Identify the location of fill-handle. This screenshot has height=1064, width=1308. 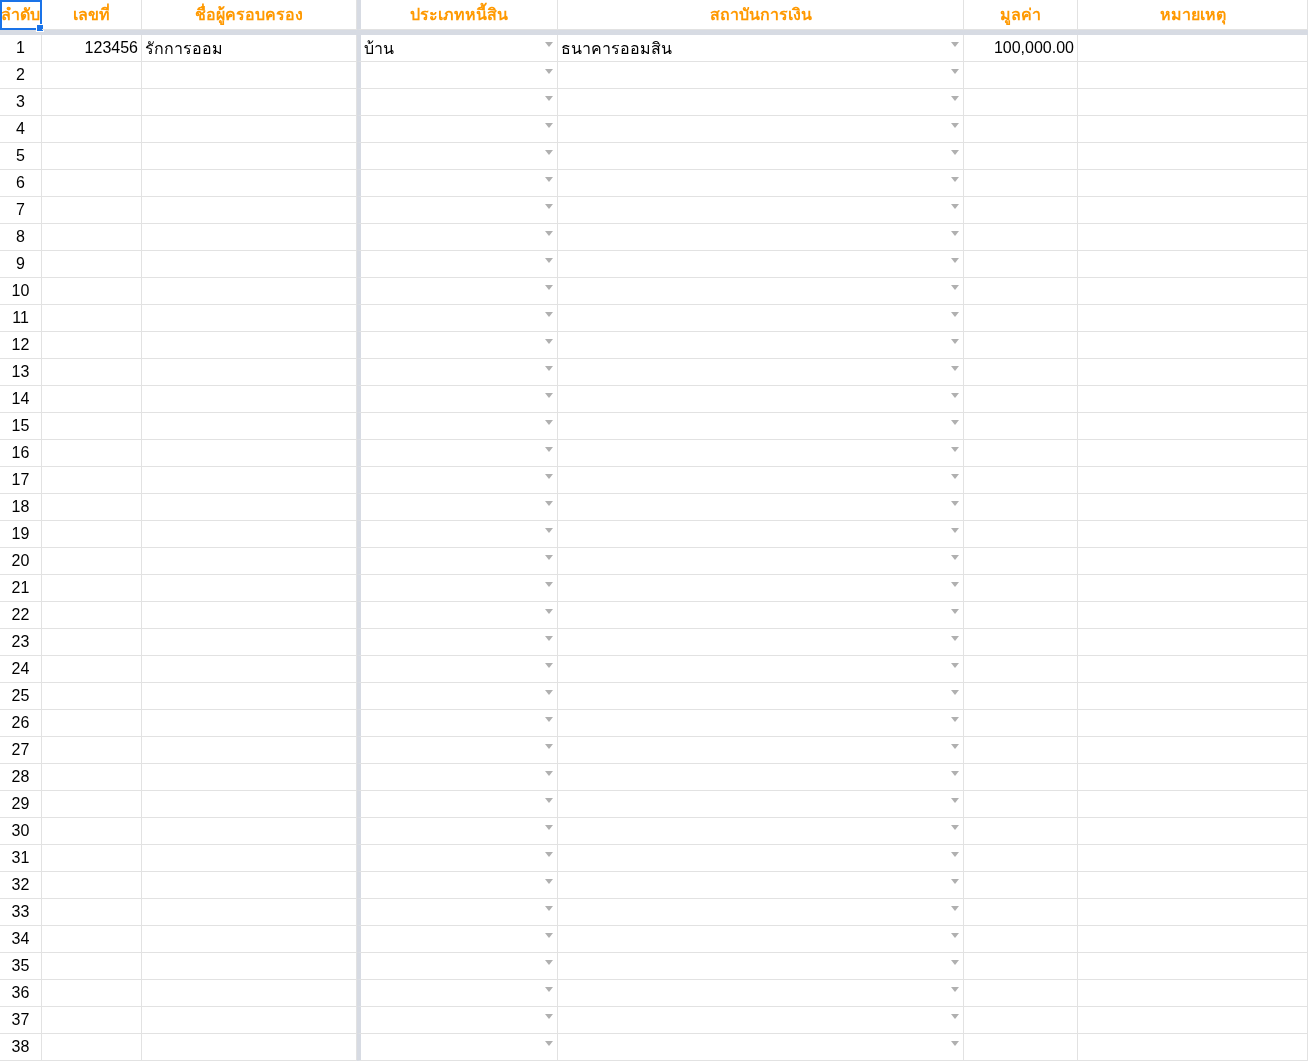
(40, 28).